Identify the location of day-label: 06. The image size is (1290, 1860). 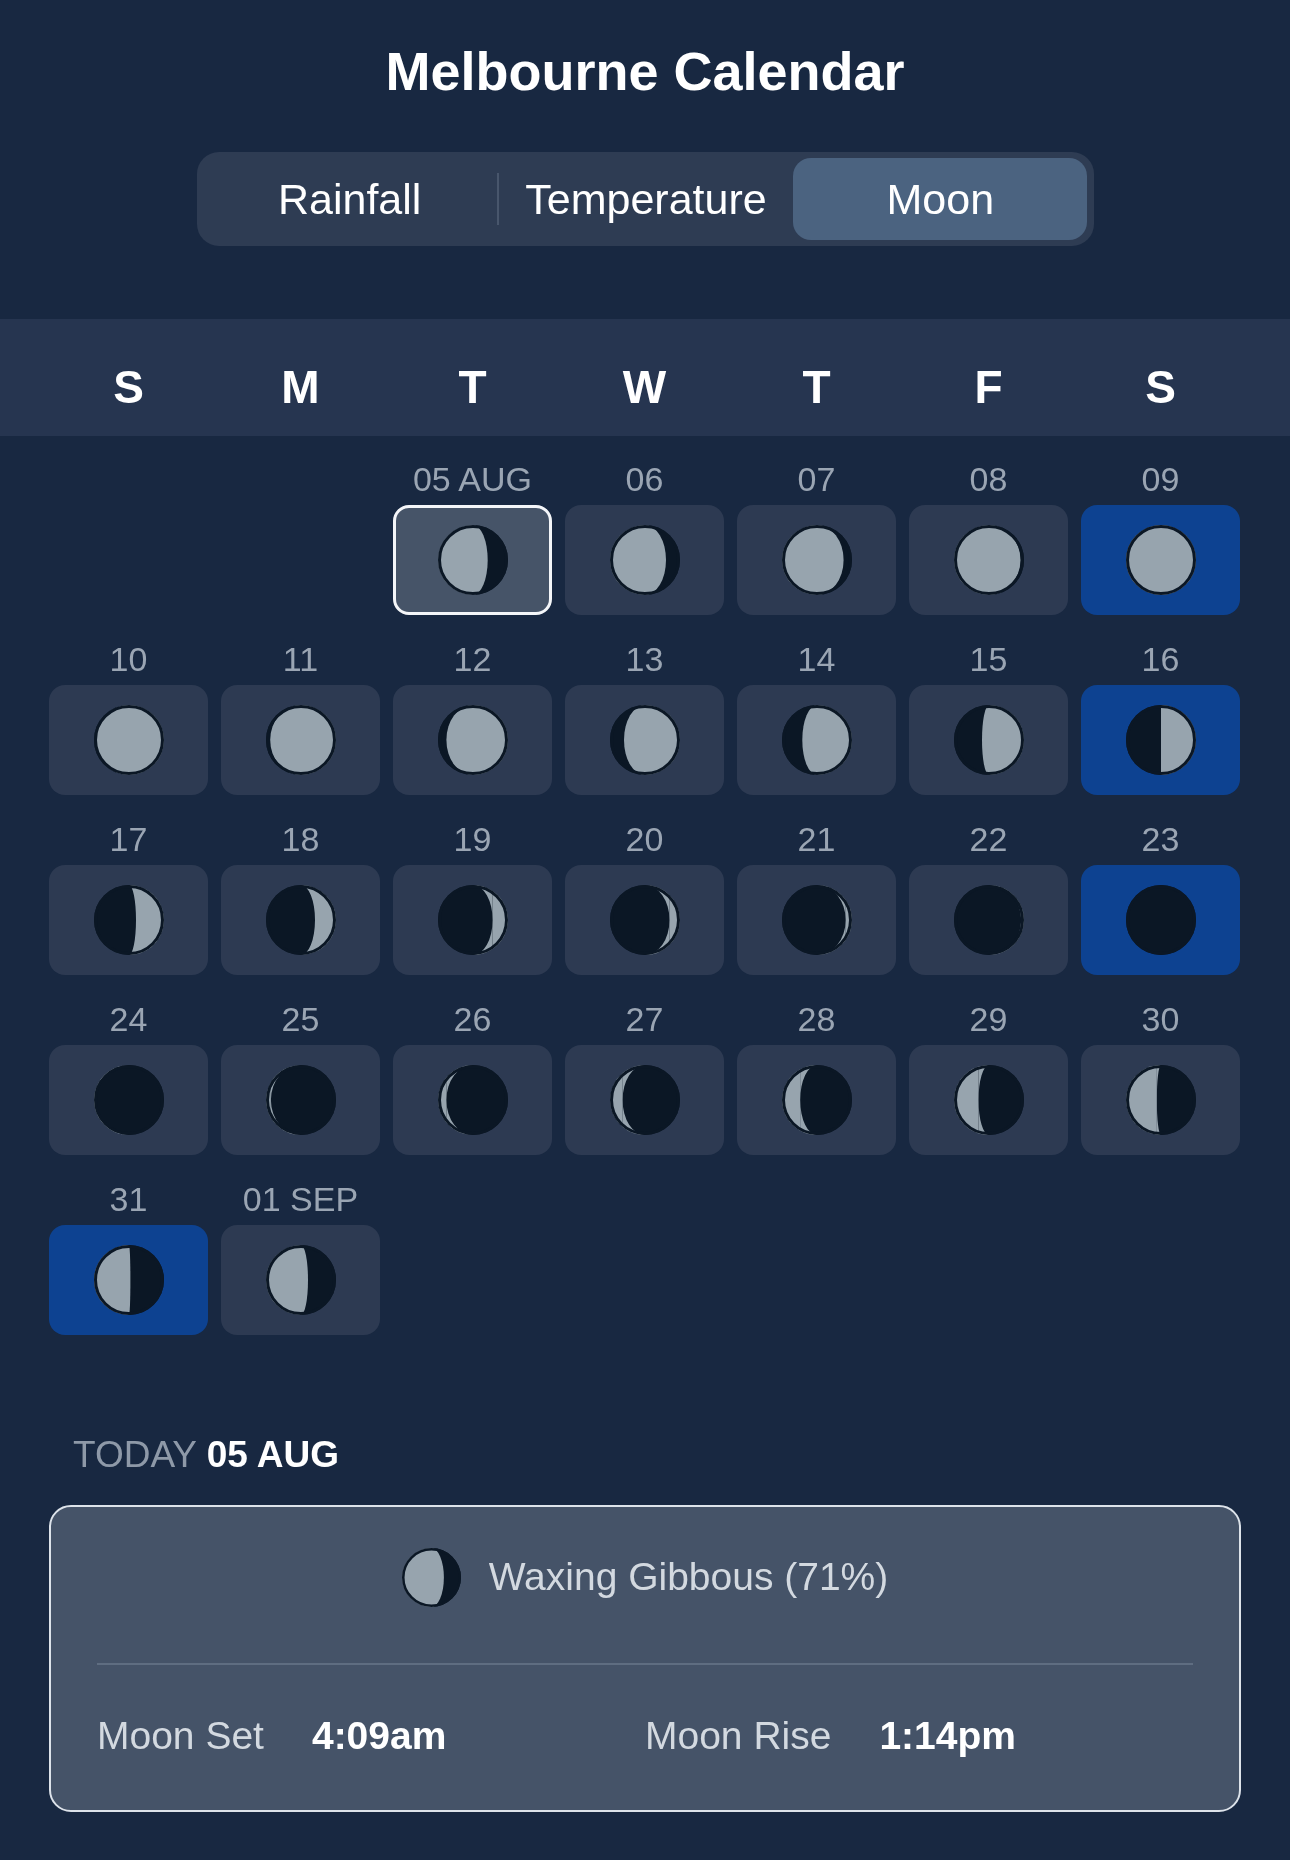
(644, 479).